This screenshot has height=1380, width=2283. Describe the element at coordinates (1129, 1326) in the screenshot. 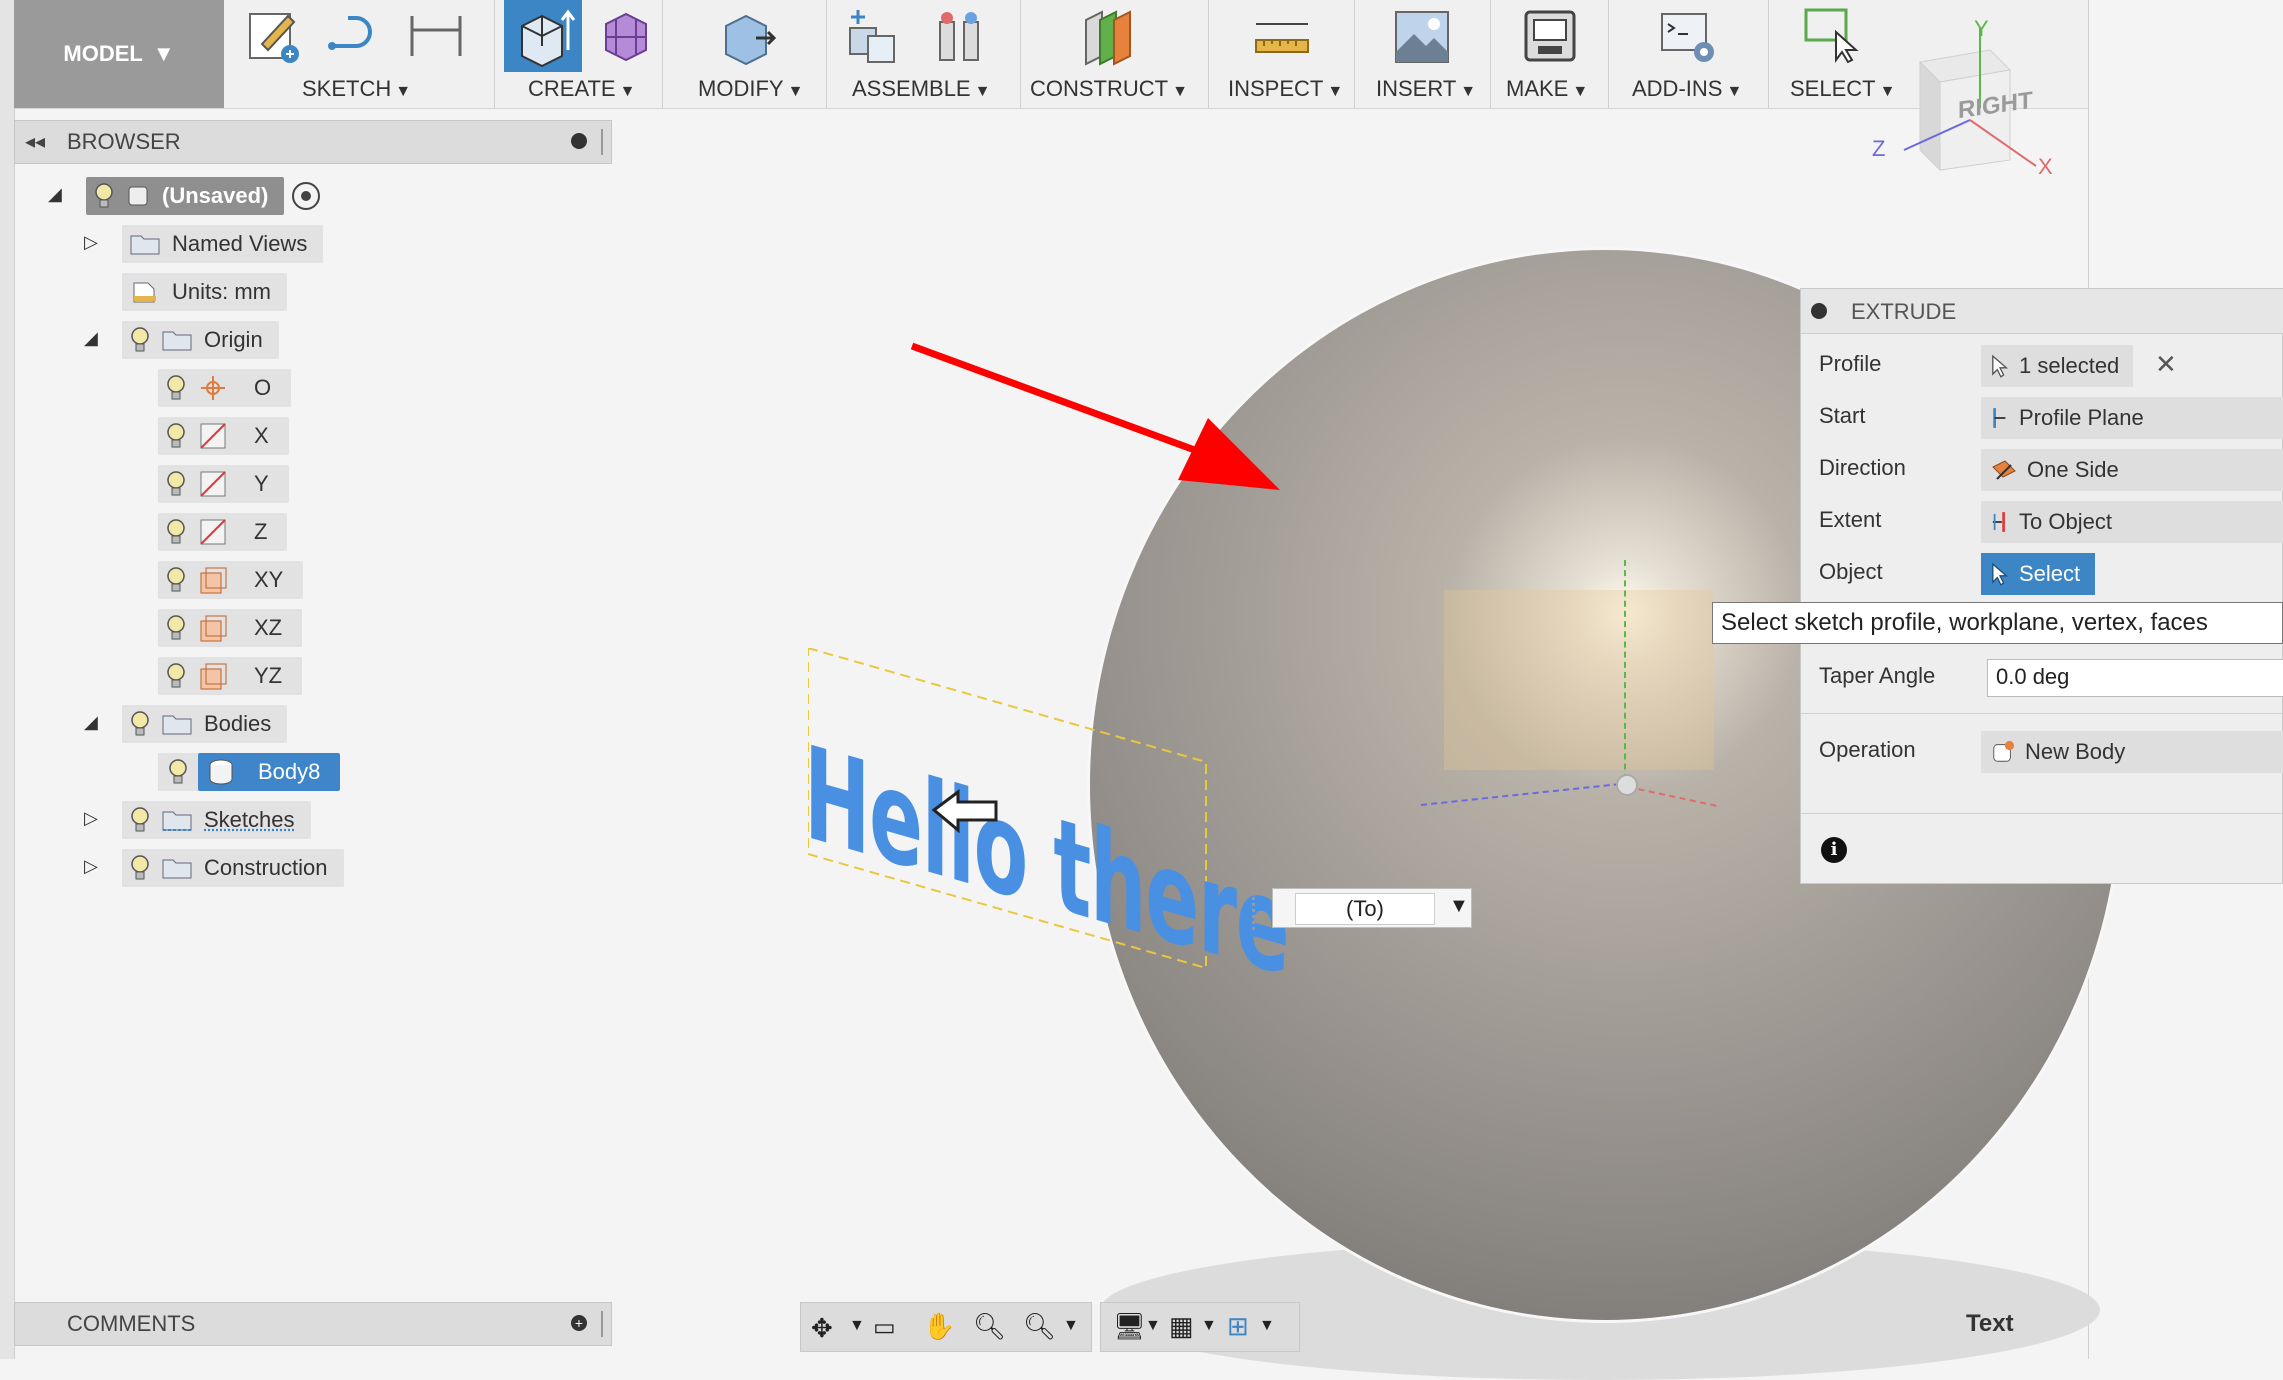

I see `display-settings-icon: 🖥︎` at that location.